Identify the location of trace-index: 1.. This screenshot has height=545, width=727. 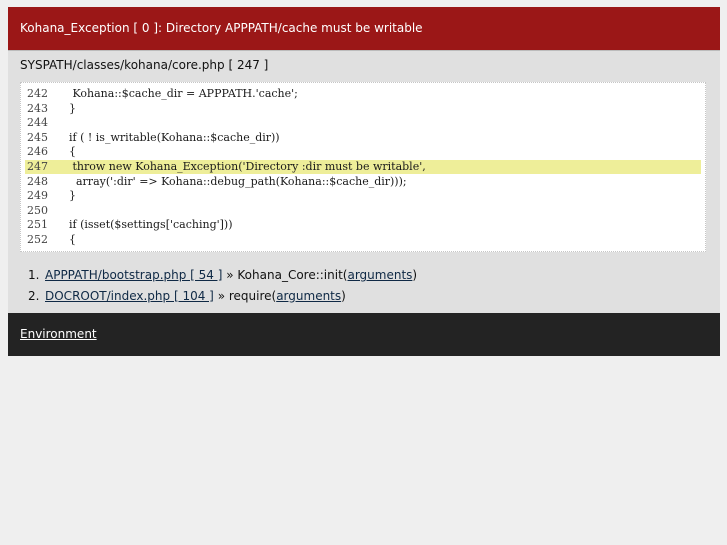
(34, 275).